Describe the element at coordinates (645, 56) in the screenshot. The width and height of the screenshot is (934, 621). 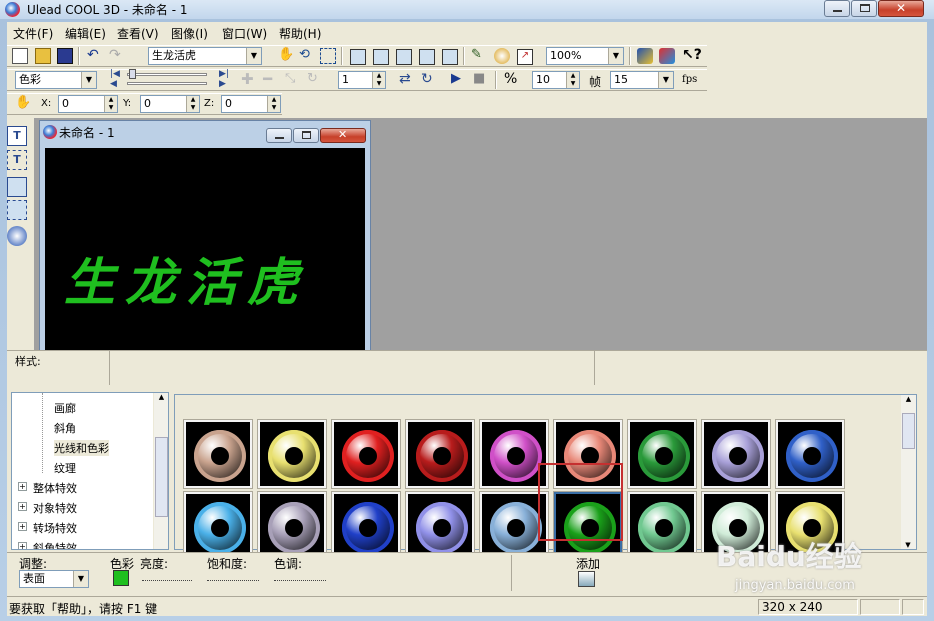
I see `export-icon` at that location.